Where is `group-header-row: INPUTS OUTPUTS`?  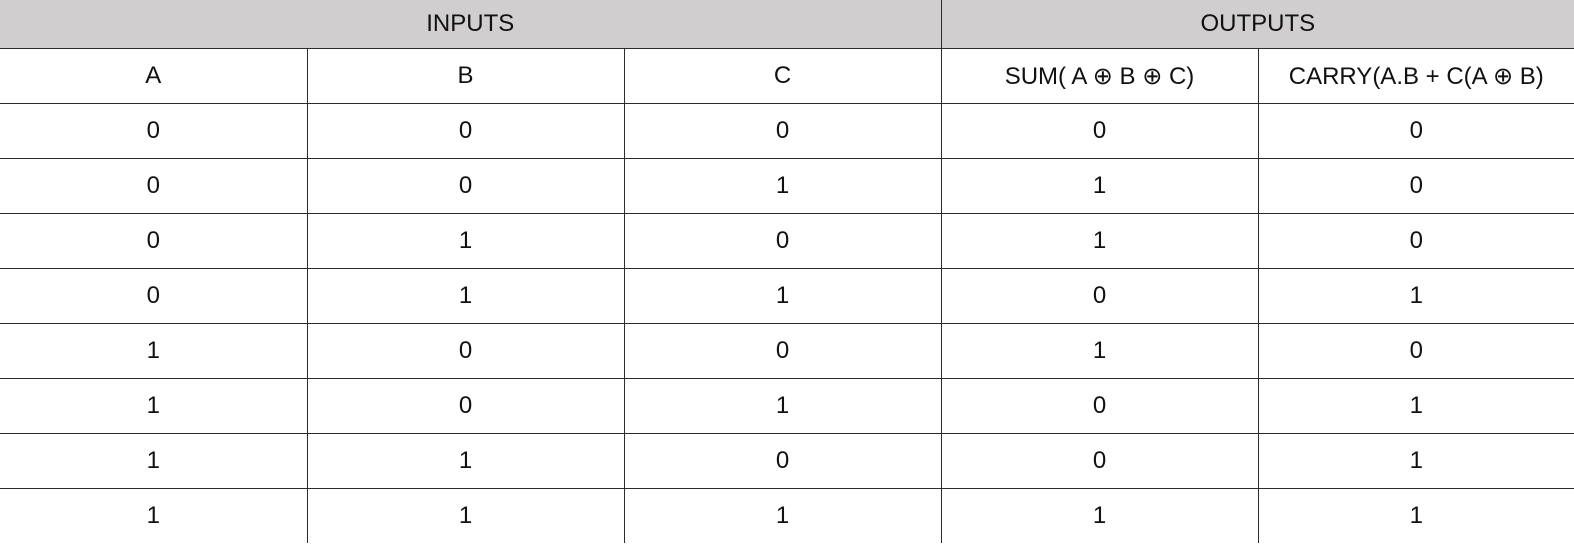 group-header-row: INPUTS OUTPUTS is located at coordinates (787, 24).